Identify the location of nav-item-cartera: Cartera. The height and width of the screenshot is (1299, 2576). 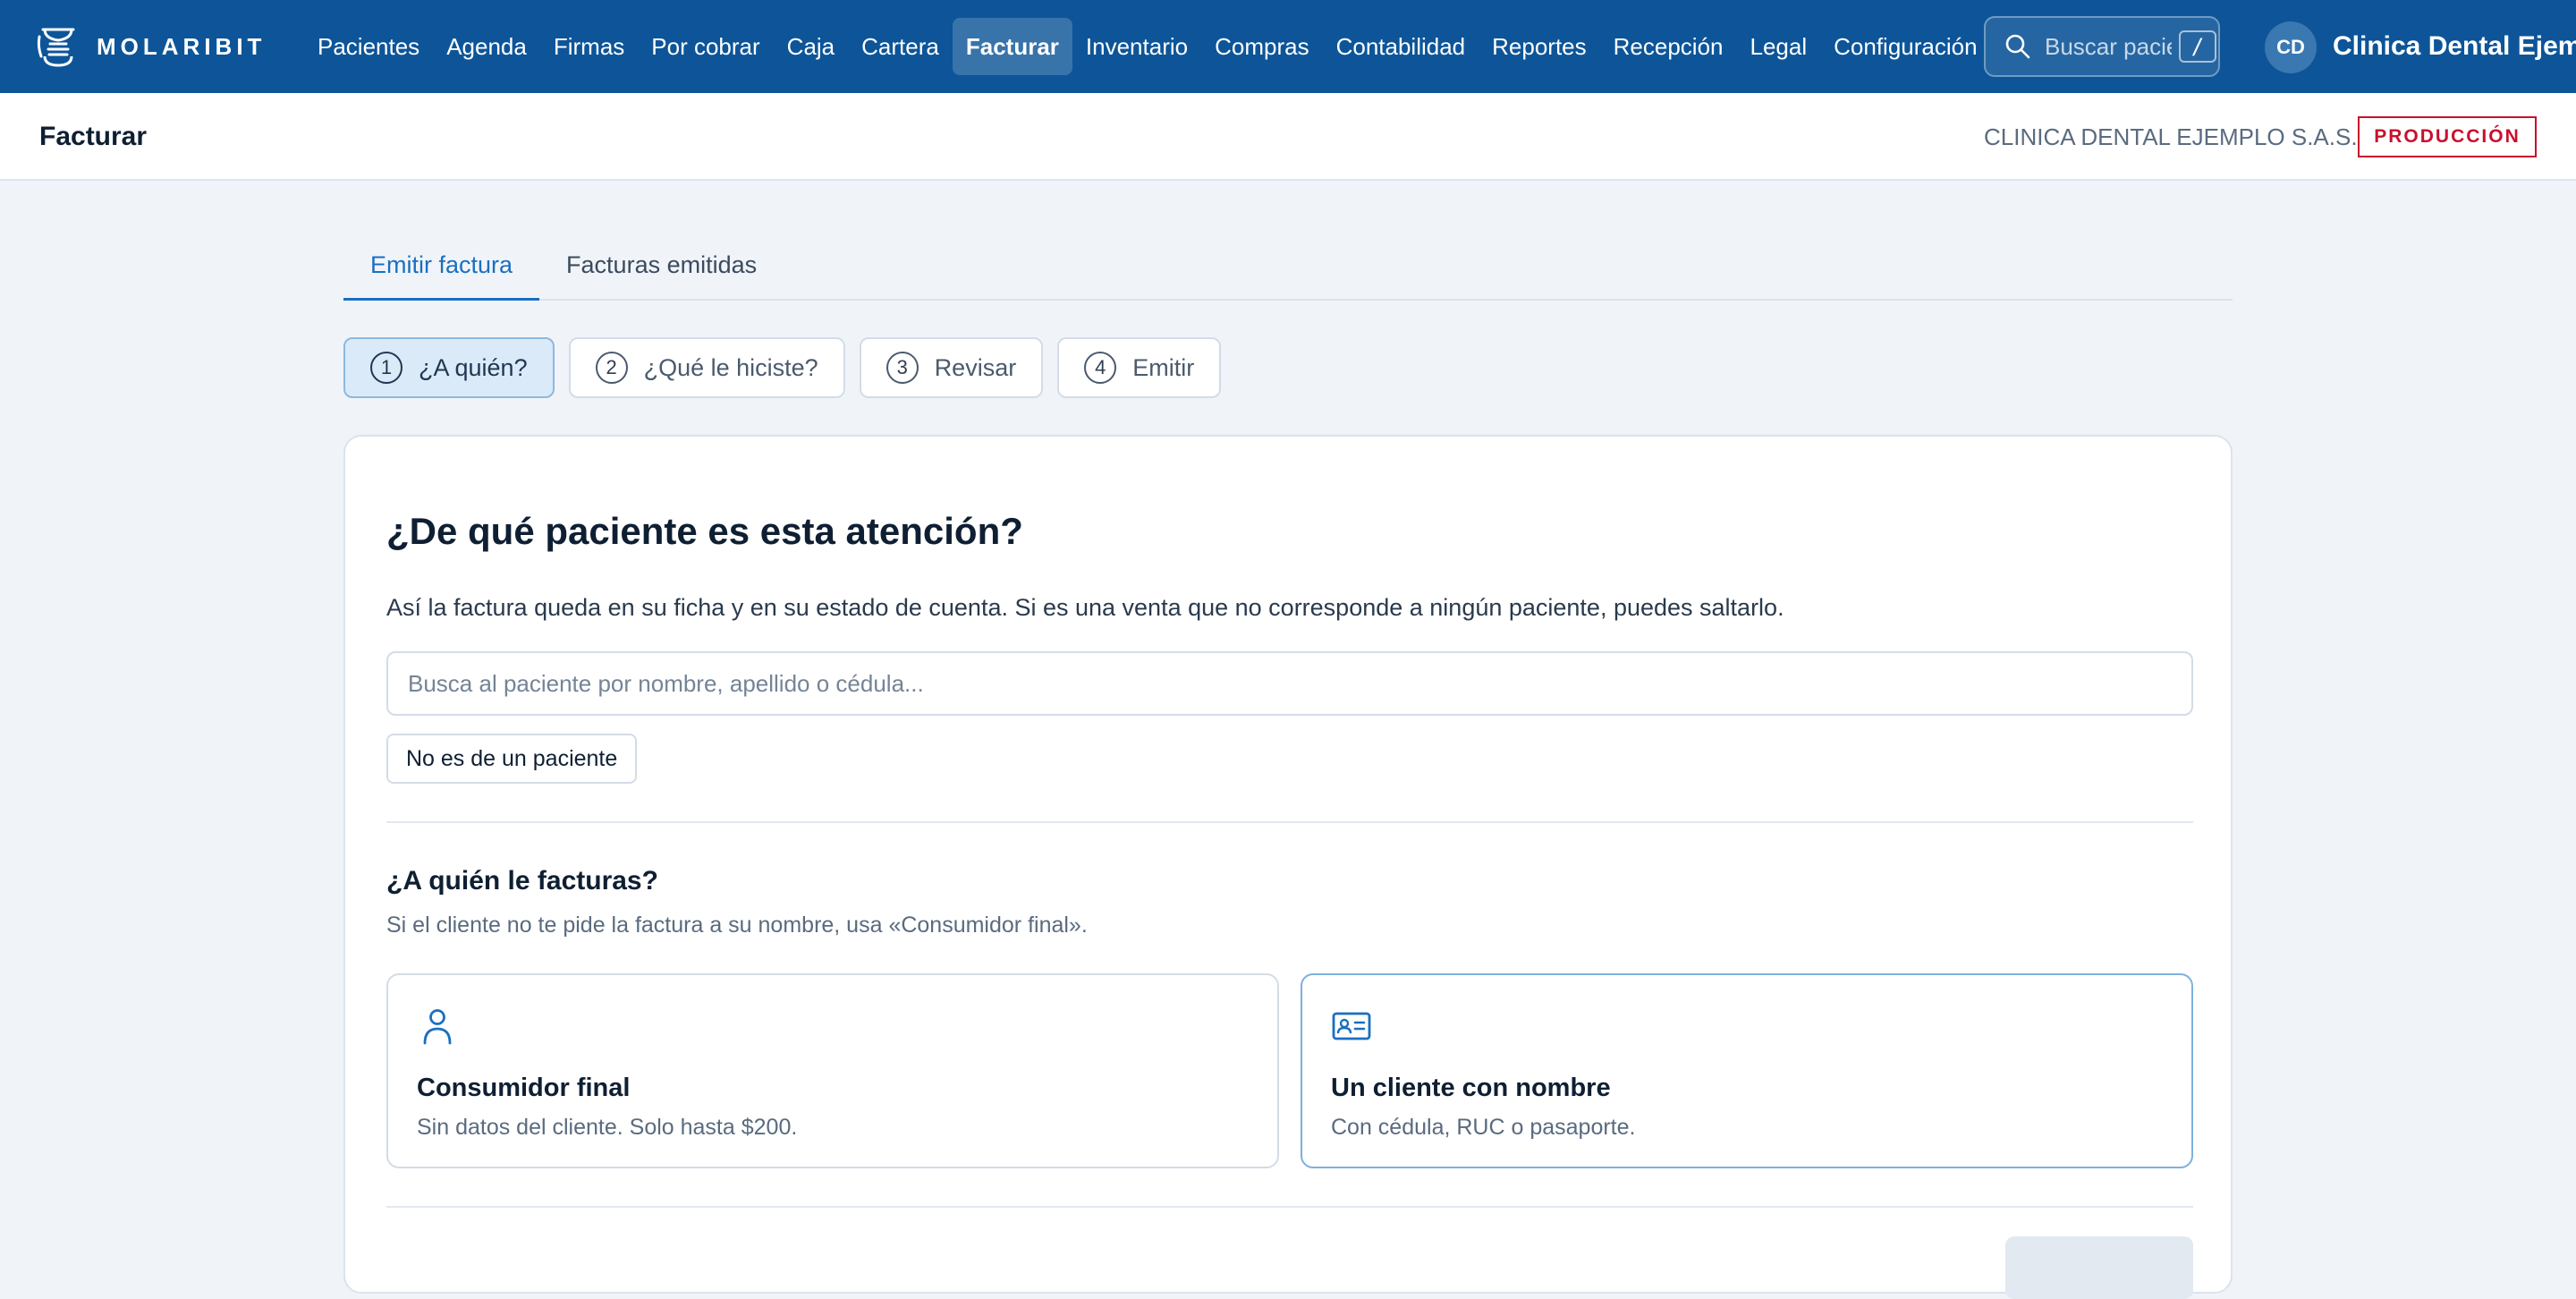
(900, 46).